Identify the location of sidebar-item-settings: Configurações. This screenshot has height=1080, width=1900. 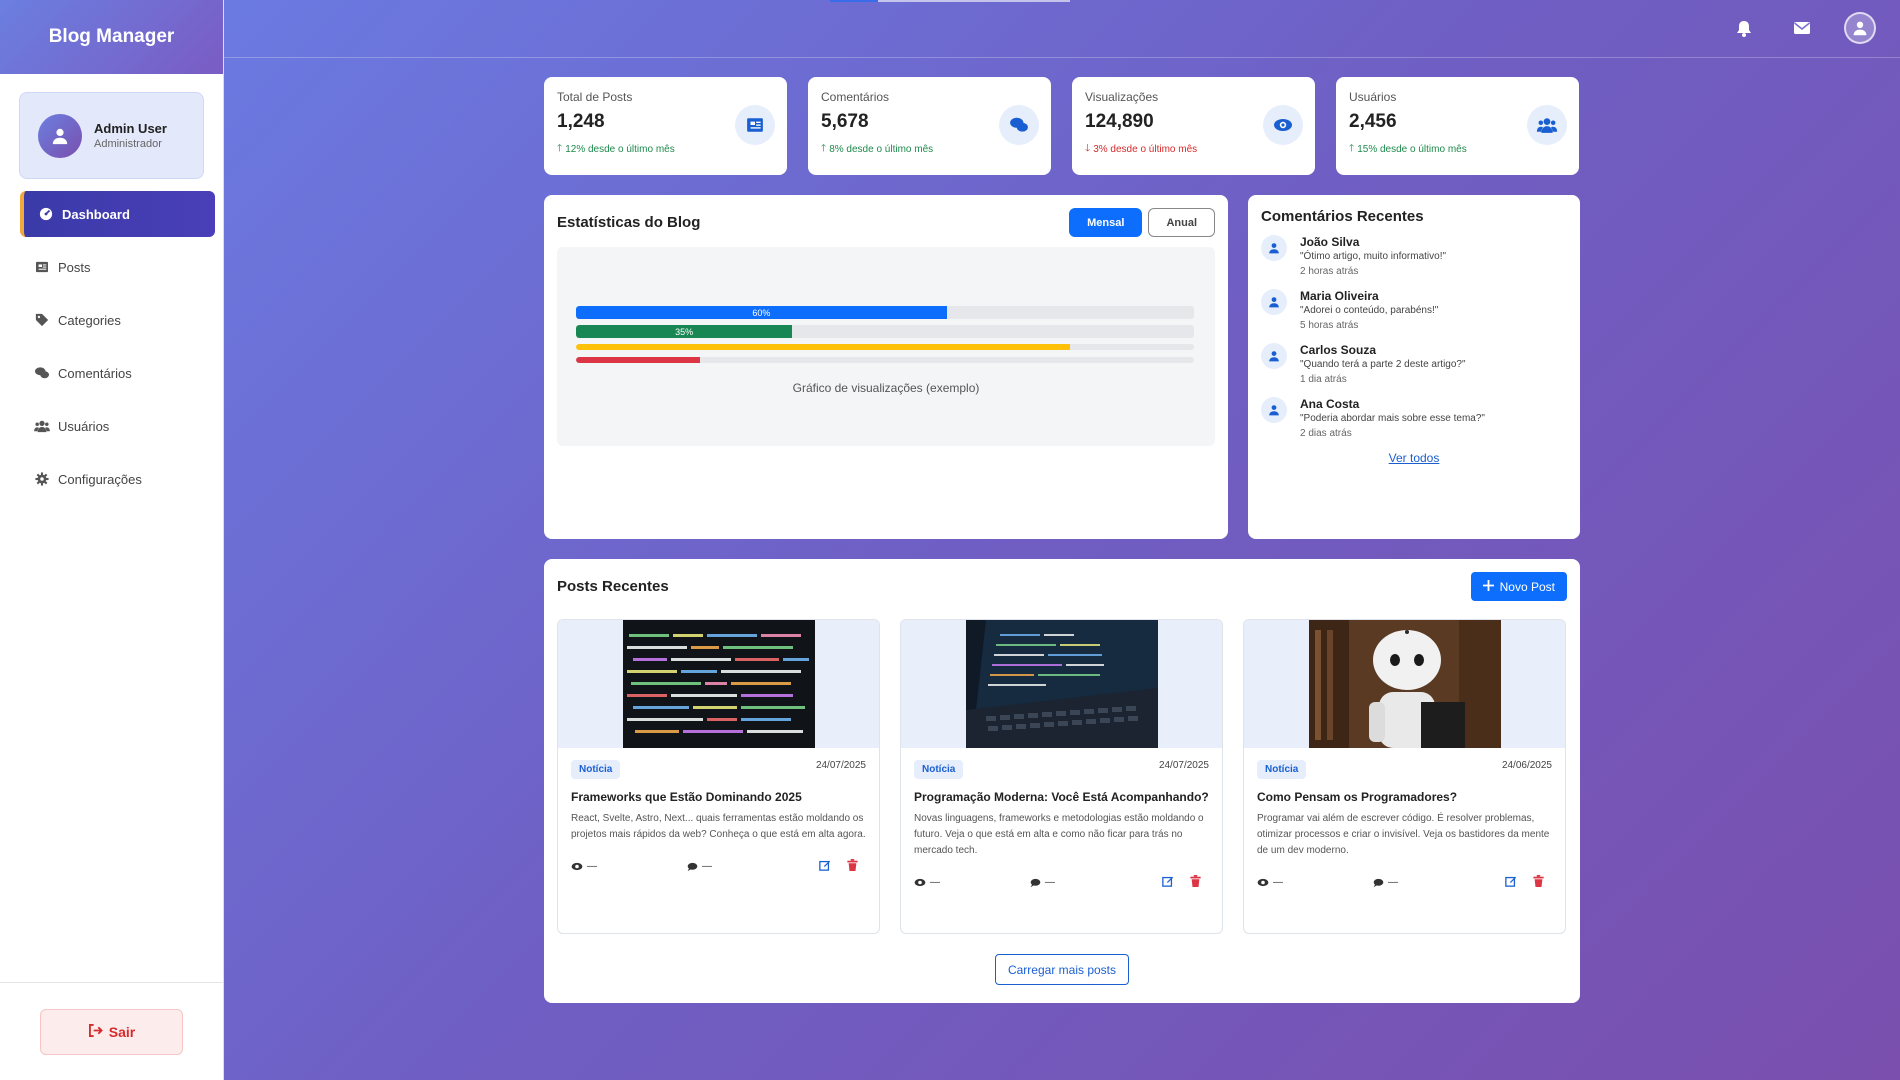
(117, 479).